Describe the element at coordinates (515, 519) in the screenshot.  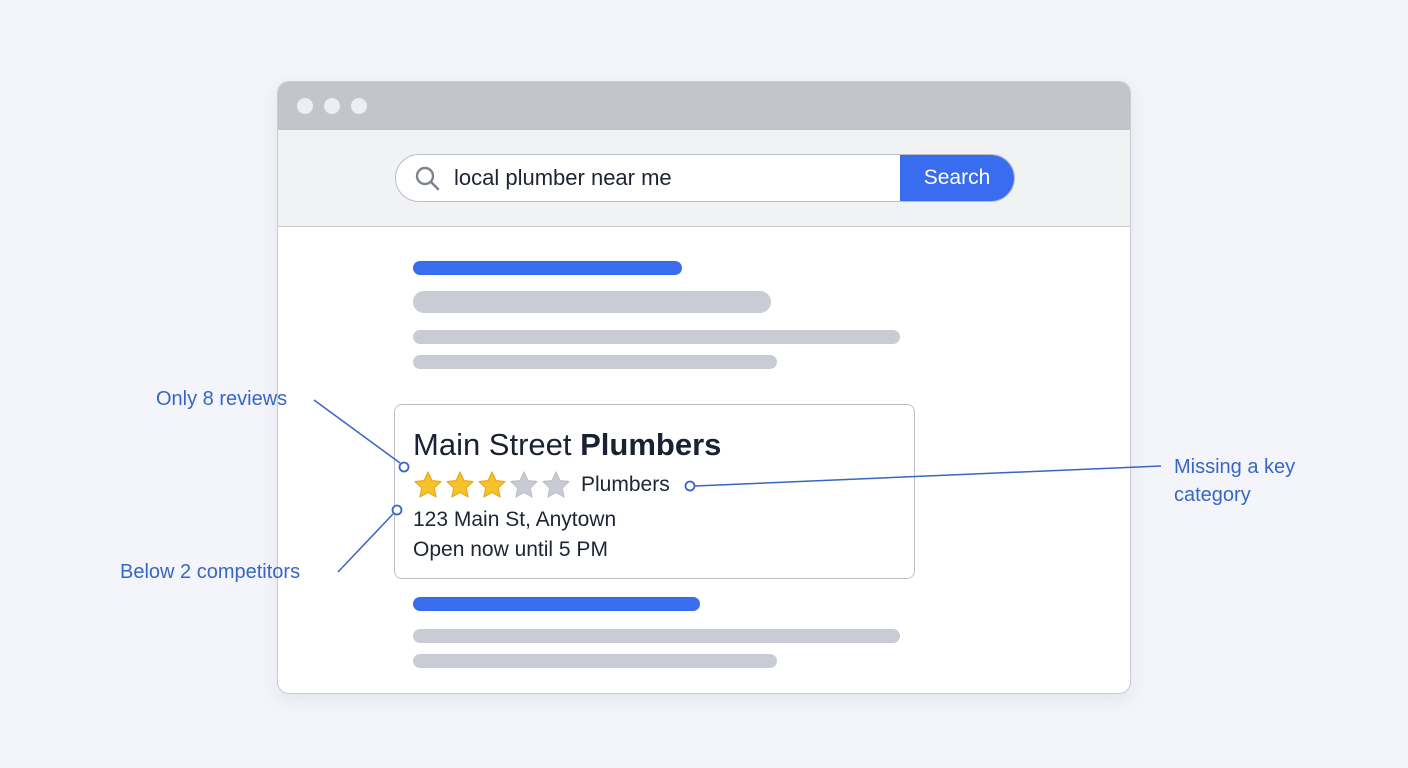
I see `business-address: 123 Main St, Anytown` at that location.